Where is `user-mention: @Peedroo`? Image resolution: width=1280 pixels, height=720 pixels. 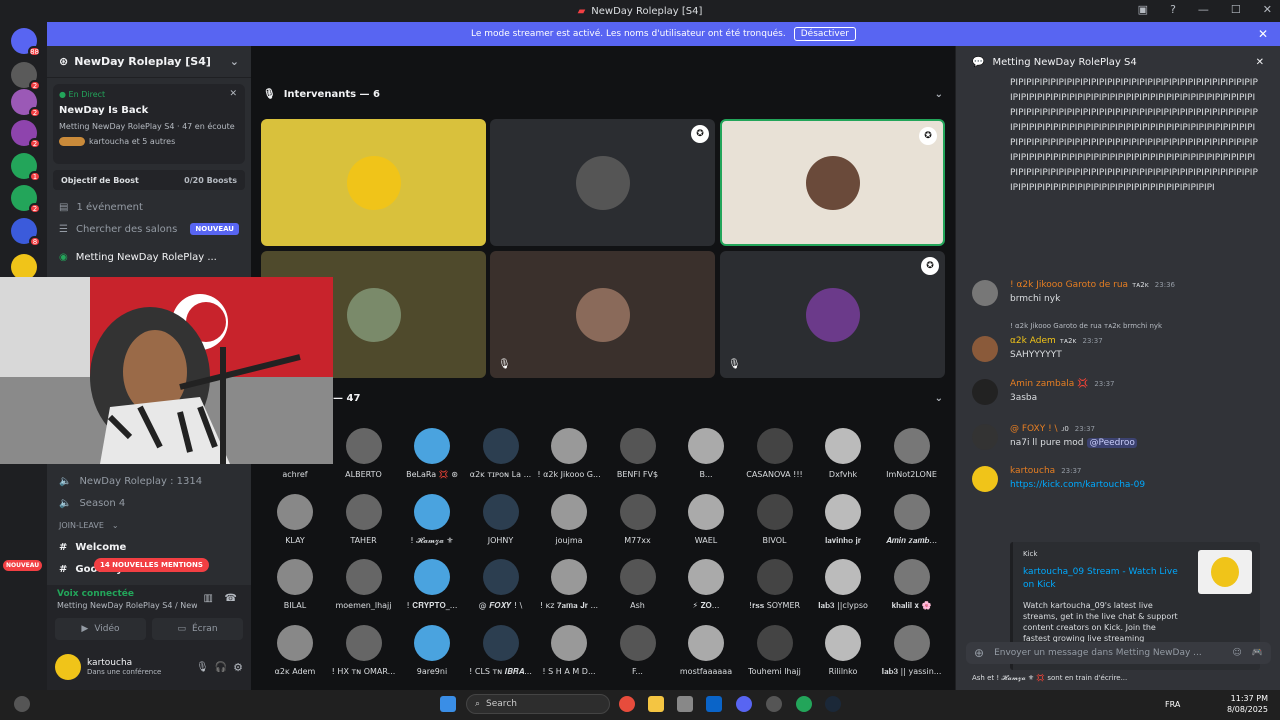
user-mention: @Peedroo is located at coordinates (1112, 443).